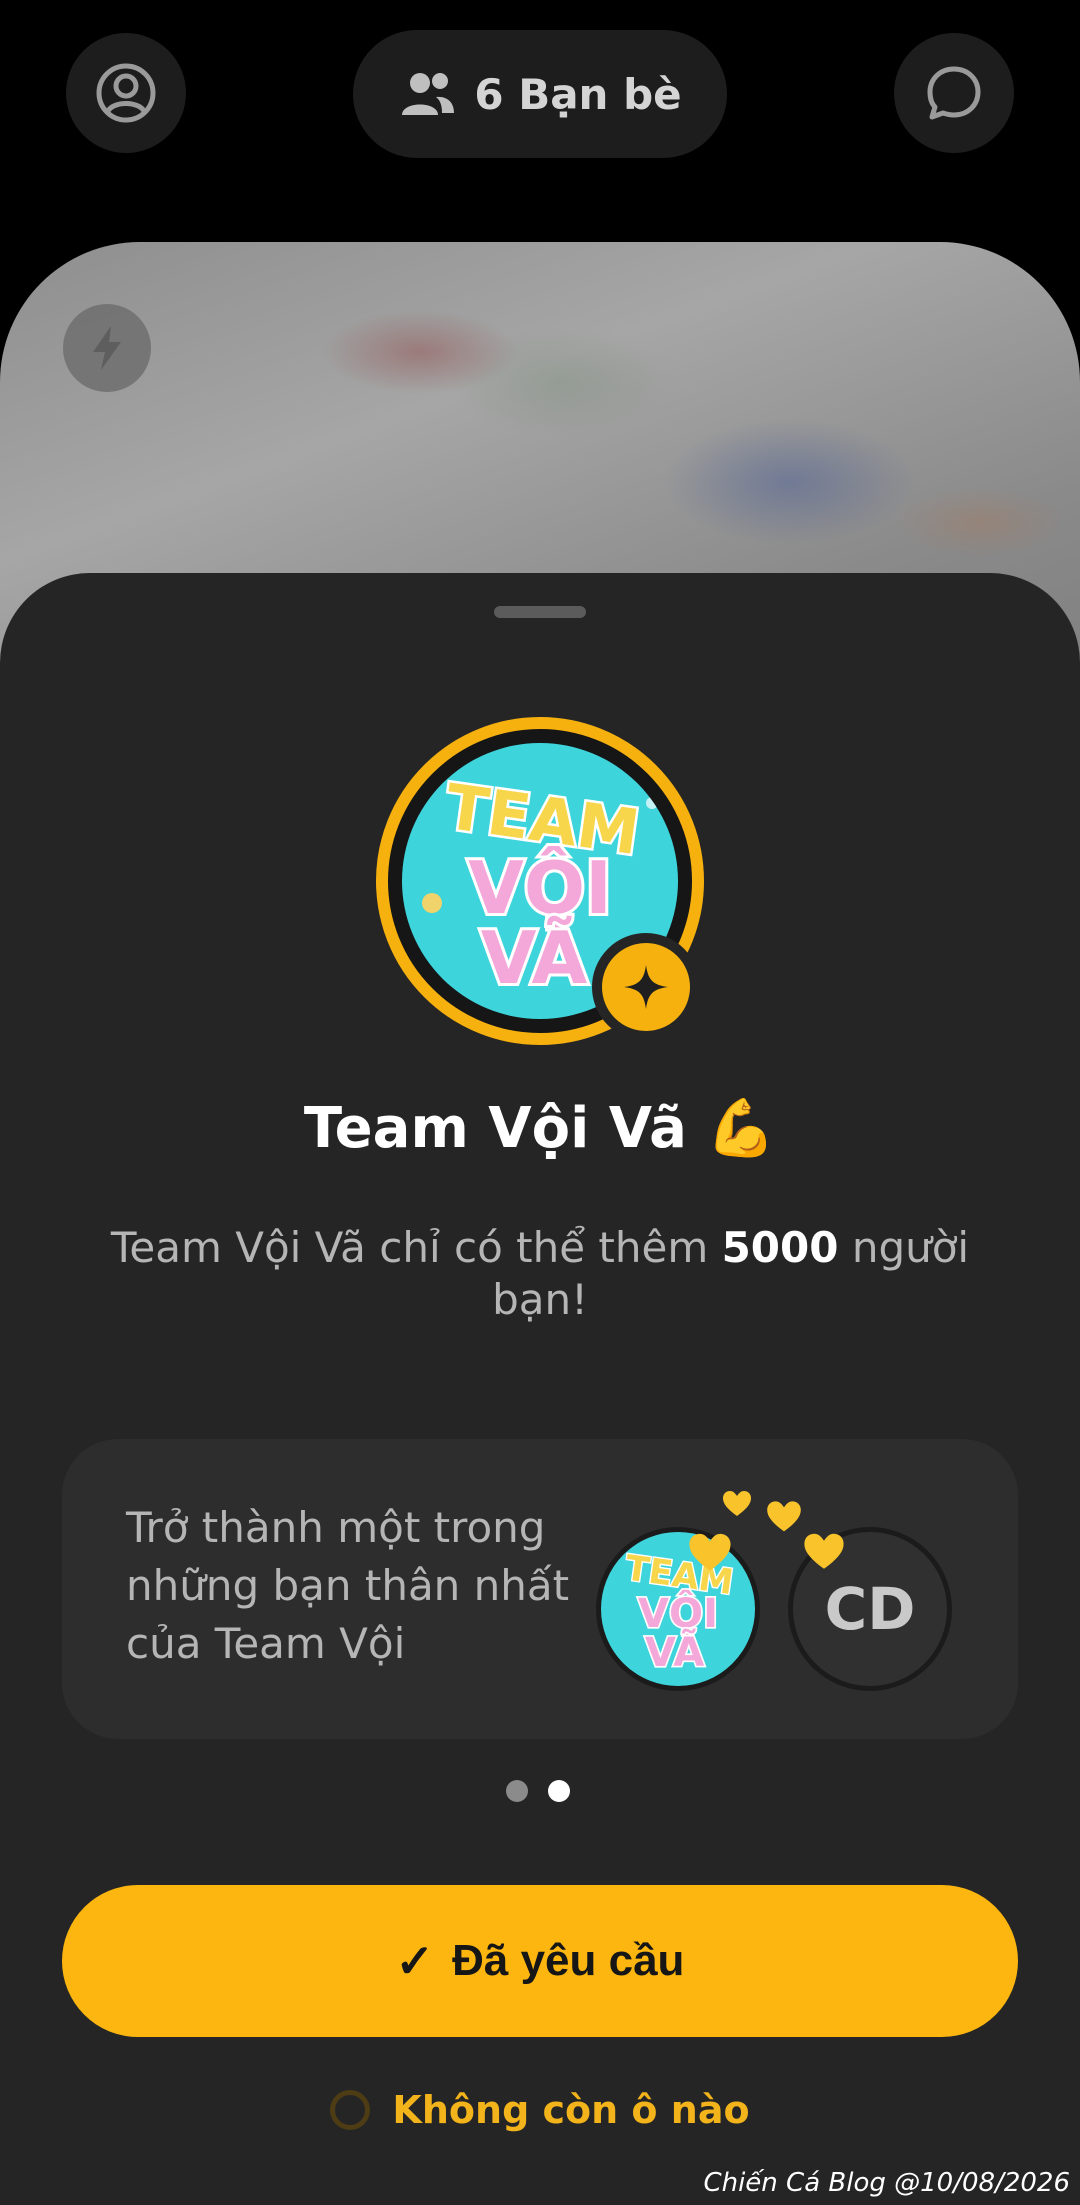 Image resolution: width=1080 pixels, height=2205 pixels. What do you see at coordinates (886, 2183) in the screenshot?
I see `watermark: Chiến Cá Blog @10/08/2026` at bounding box center [886, 2183].